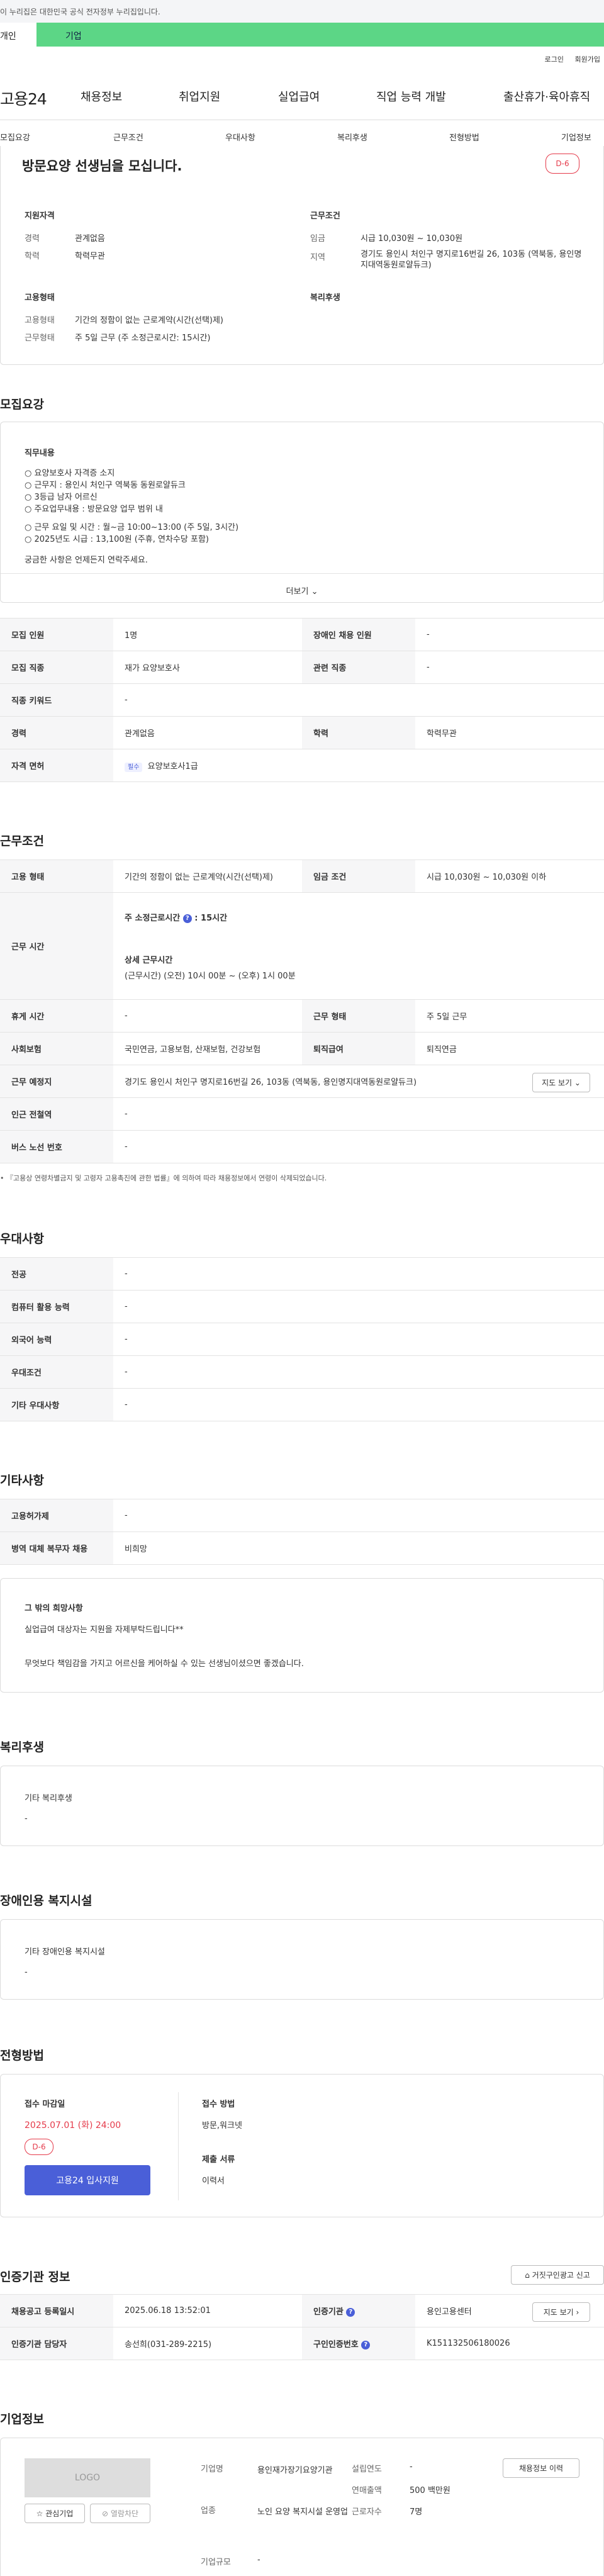  Describe the element at coordinates (509, 2310) in the screenshot. I see `table-value: 용인고용센터 지도 보기 ›` at that location.